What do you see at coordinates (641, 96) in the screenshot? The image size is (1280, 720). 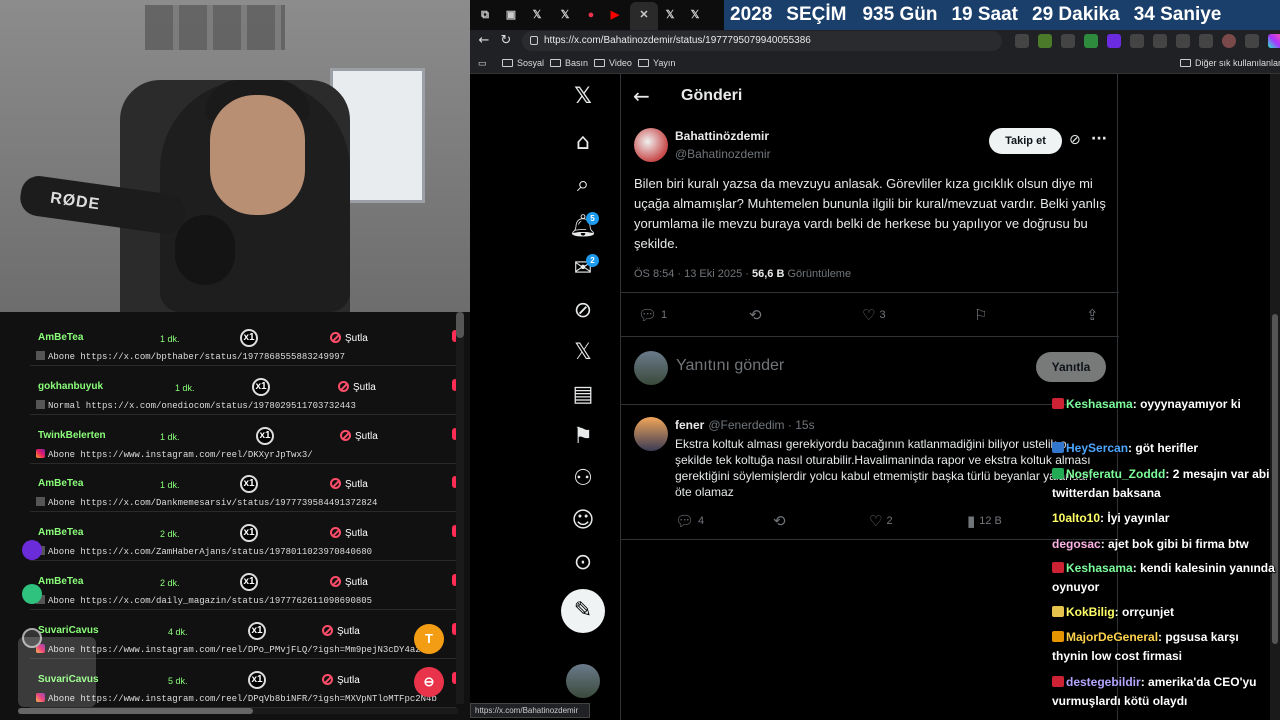 I see `back-arrow-icon: ←` at bounding box center [641, 96].